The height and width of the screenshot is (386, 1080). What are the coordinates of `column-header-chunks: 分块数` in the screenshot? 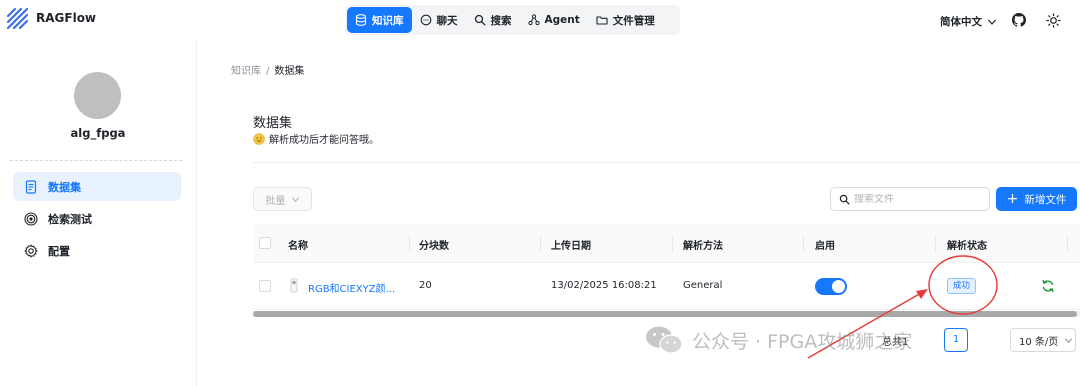 It's located at (434, 244).